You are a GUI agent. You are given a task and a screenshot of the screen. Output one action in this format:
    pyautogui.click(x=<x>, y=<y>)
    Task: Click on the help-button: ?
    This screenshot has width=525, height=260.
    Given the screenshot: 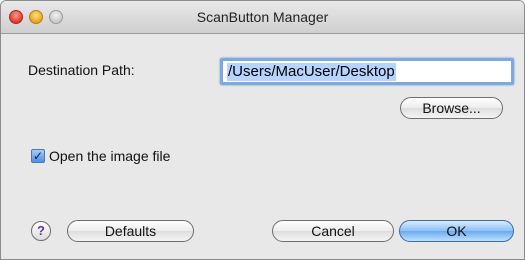 What is the action you would take?
    pyautogui.click(x=41, y=231)
    